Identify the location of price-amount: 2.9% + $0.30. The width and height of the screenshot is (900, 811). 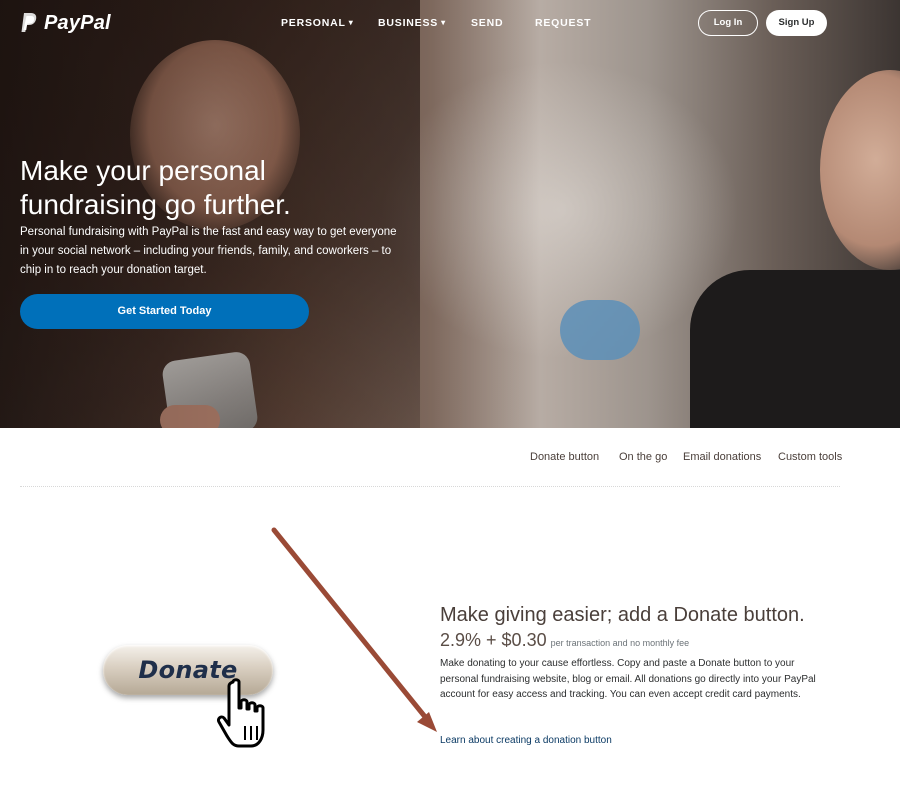
(493, 640).